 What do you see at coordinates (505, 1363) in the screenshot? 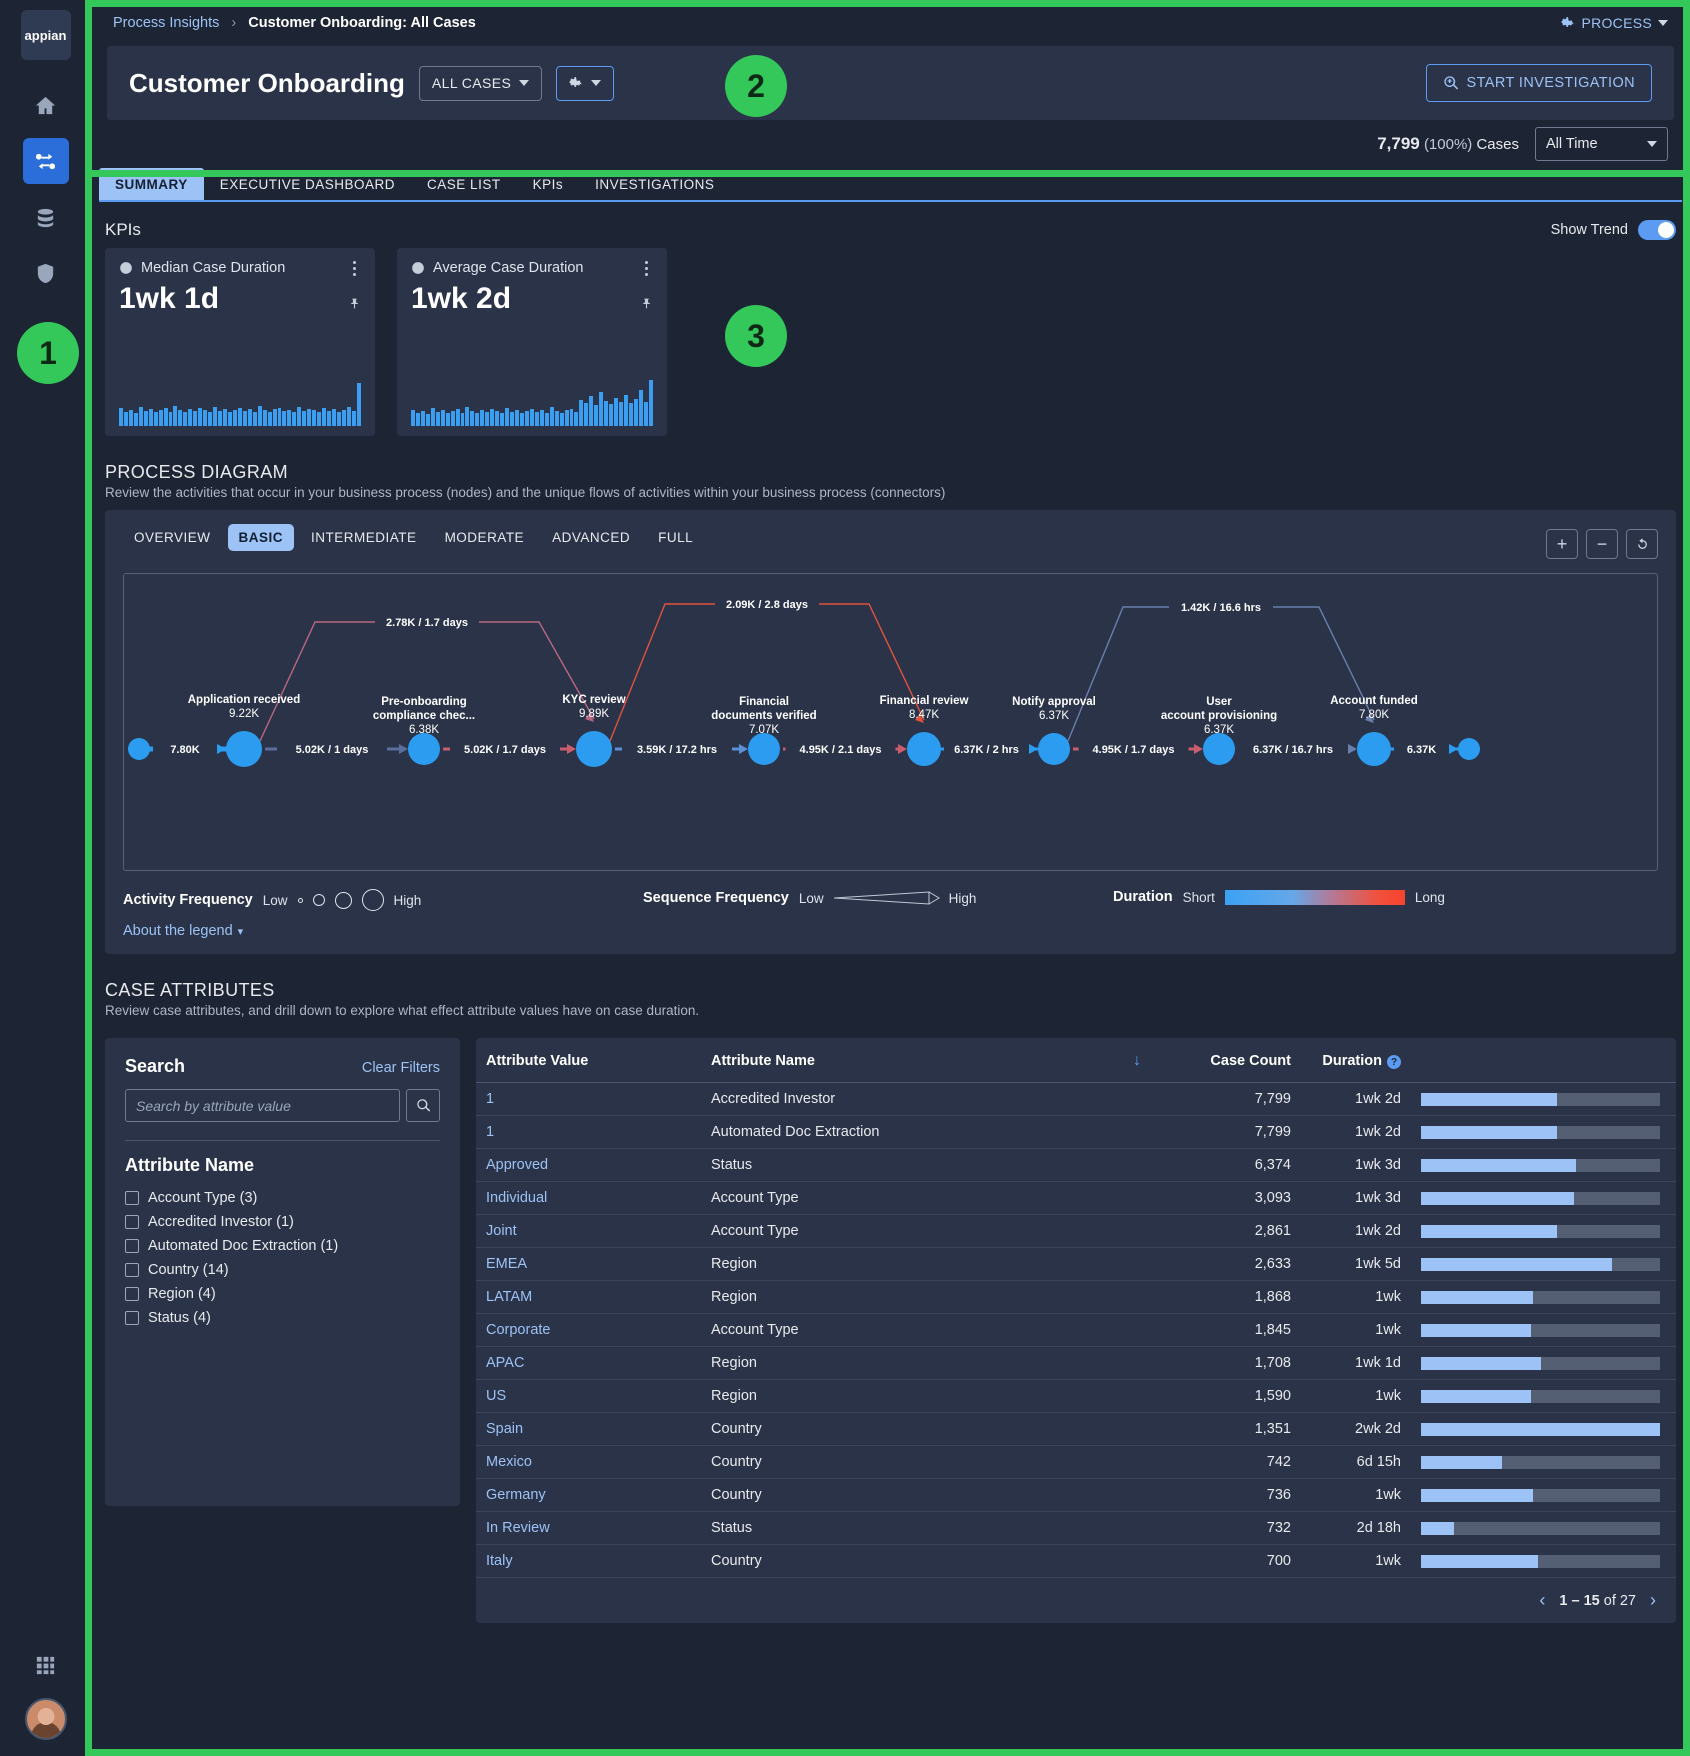
I see `attribute-value-link: APAC` at bounding box center [505, 1363].